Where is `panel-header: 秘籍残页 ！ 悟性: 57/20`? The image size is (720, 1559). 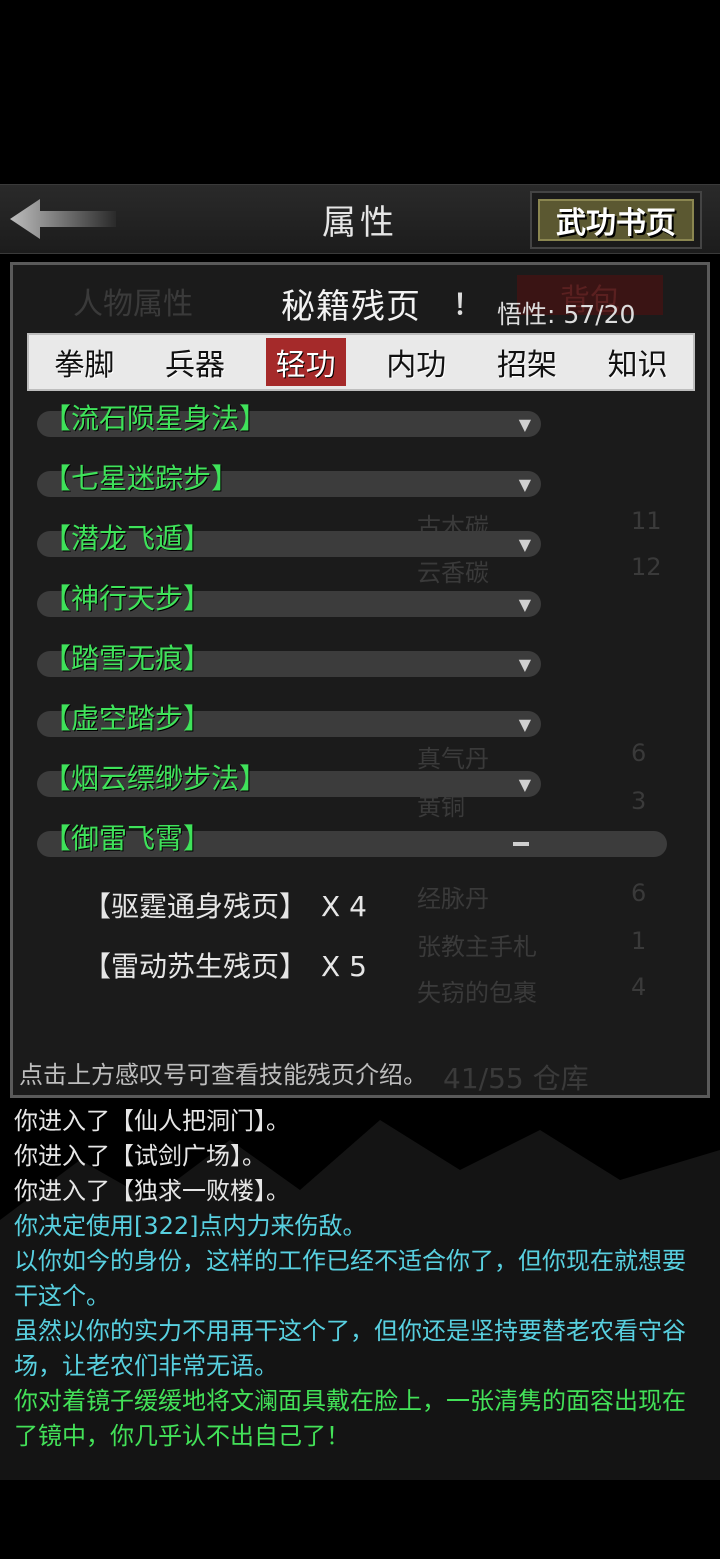 panel-header: 秘籍残页 ！ 悟性: 57/20 is located at coordinates (360, 298).